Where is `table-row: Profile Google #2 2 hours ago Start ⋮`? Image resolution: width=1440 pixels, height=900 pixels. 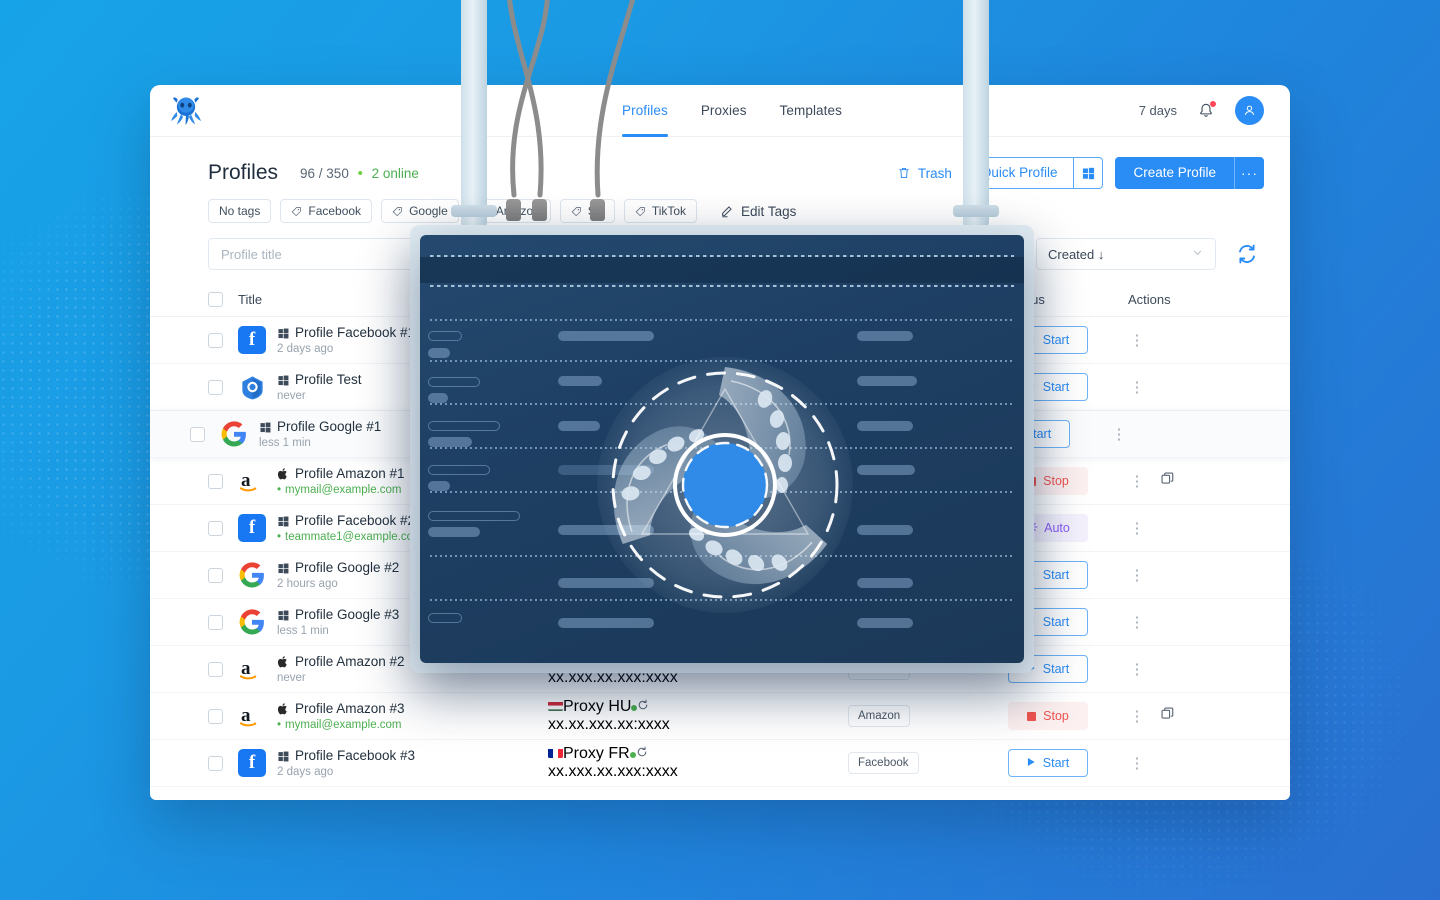
table-row: Profile Google #2 2 hours ago Start ⋮ is located at coordinates (720, 575).